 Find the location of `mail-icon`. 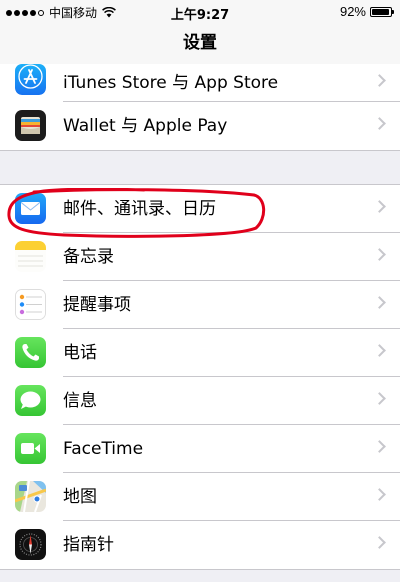

mail-icon is located at coordinates (30, 208).